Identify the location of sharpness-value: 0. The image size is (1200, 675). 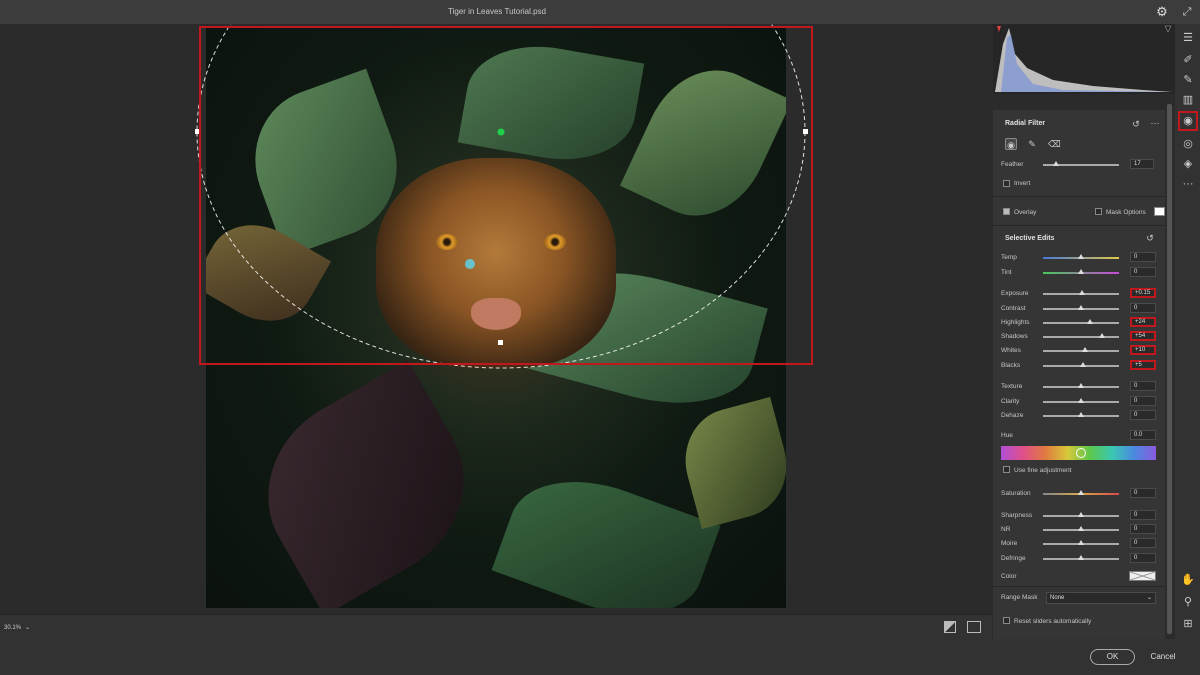
(1143, 515).